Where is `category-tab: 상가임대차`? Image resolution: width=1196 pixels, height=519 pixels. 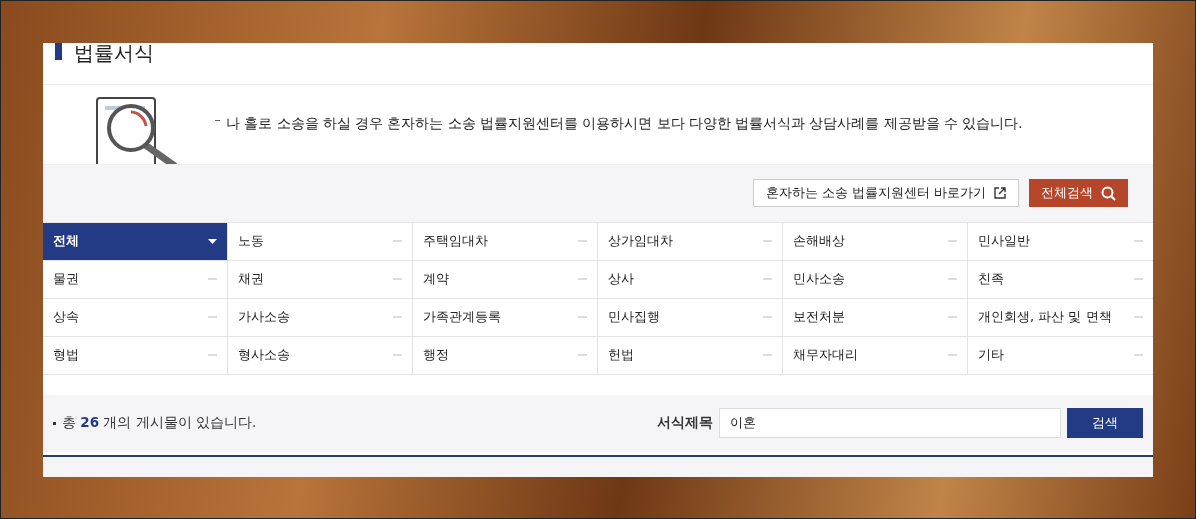
category-tab: 상가임대차 is located at coordinates (690, 241).